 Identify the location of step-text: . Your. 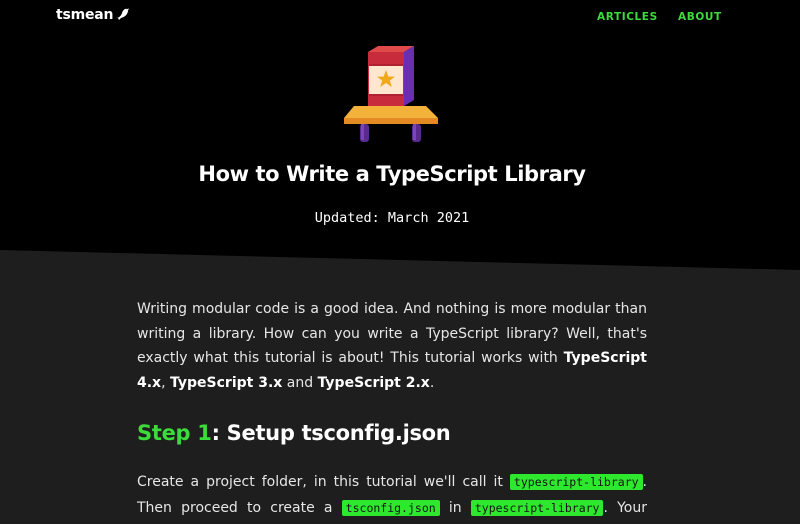
(625, 508).